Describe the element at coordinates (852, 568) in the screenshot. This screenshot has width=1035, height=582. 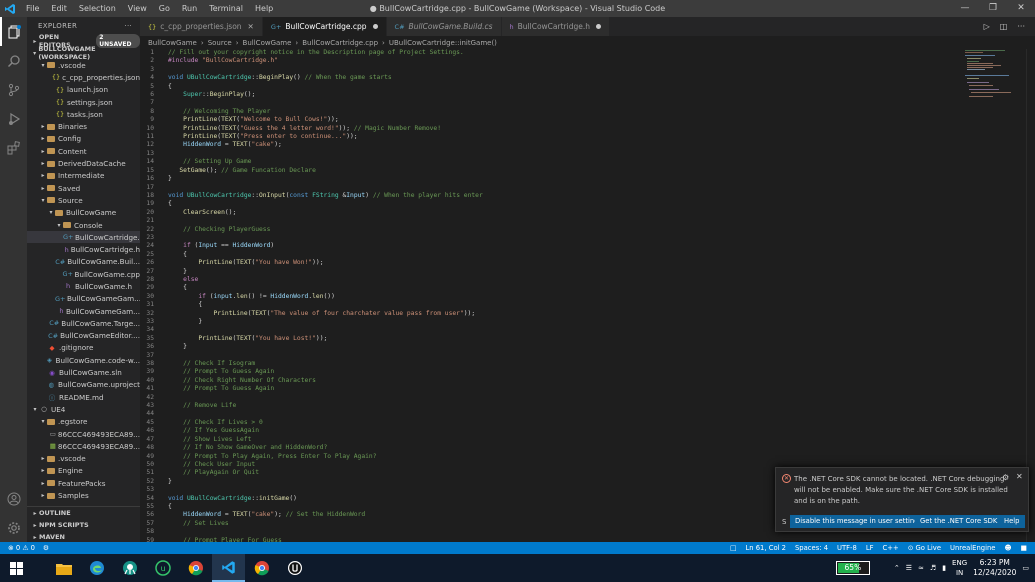
I see `battery-indicator: 65%` at that location.